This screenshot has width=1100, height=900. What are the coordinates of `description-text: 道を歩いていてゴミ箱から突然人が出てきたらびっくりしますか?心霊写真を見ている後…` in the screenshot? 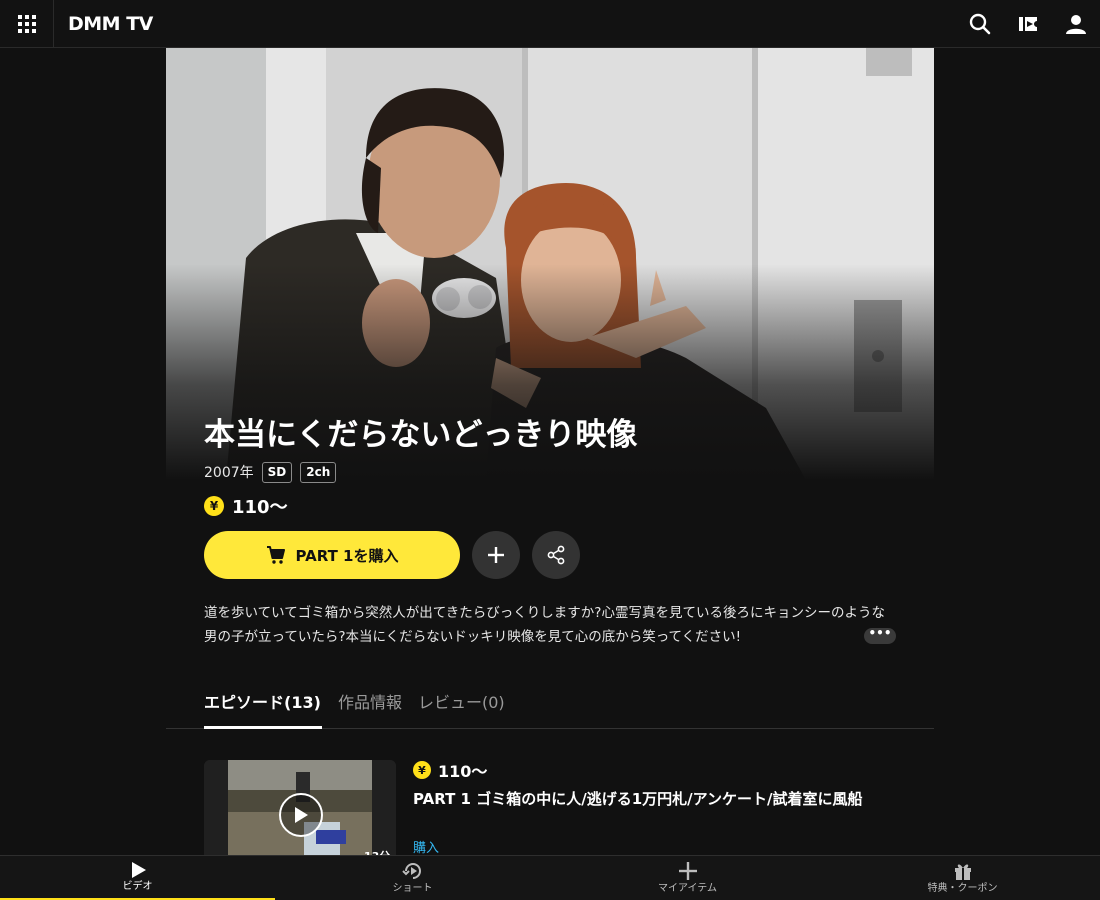 It's located at (544, 625).